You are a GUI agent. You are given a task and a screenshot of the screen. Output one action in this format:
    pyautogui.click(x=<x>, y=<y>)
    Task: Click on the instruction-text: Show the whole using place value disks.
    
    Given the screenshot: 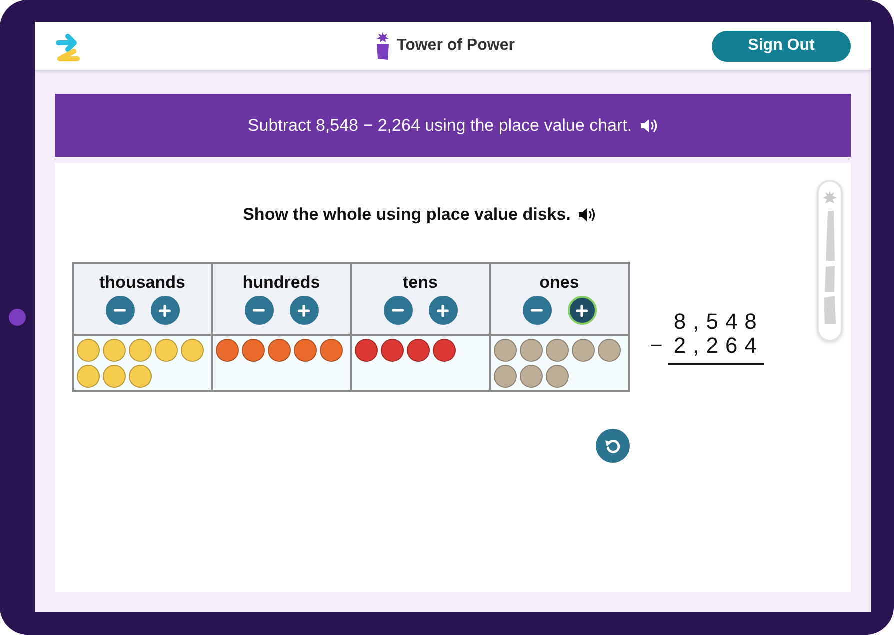 What is the action you would take?
    pyautogui.click(x=407, y=215)
    